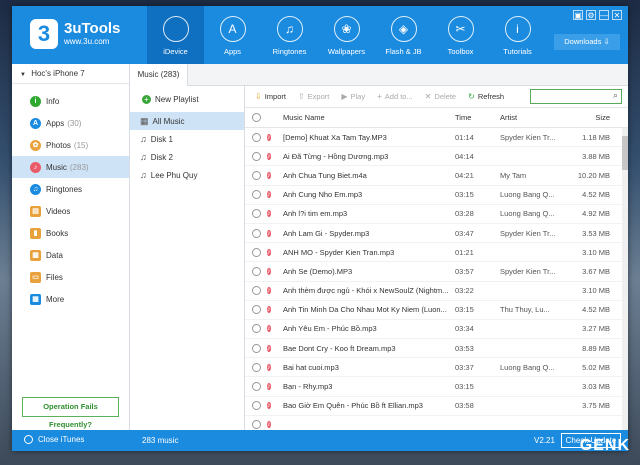  What do you see at coordinates (486, 96) in the screenshot?
I see `toolbar-refreshbutton: ↻ Refresh` at bounding box center [486, 96].